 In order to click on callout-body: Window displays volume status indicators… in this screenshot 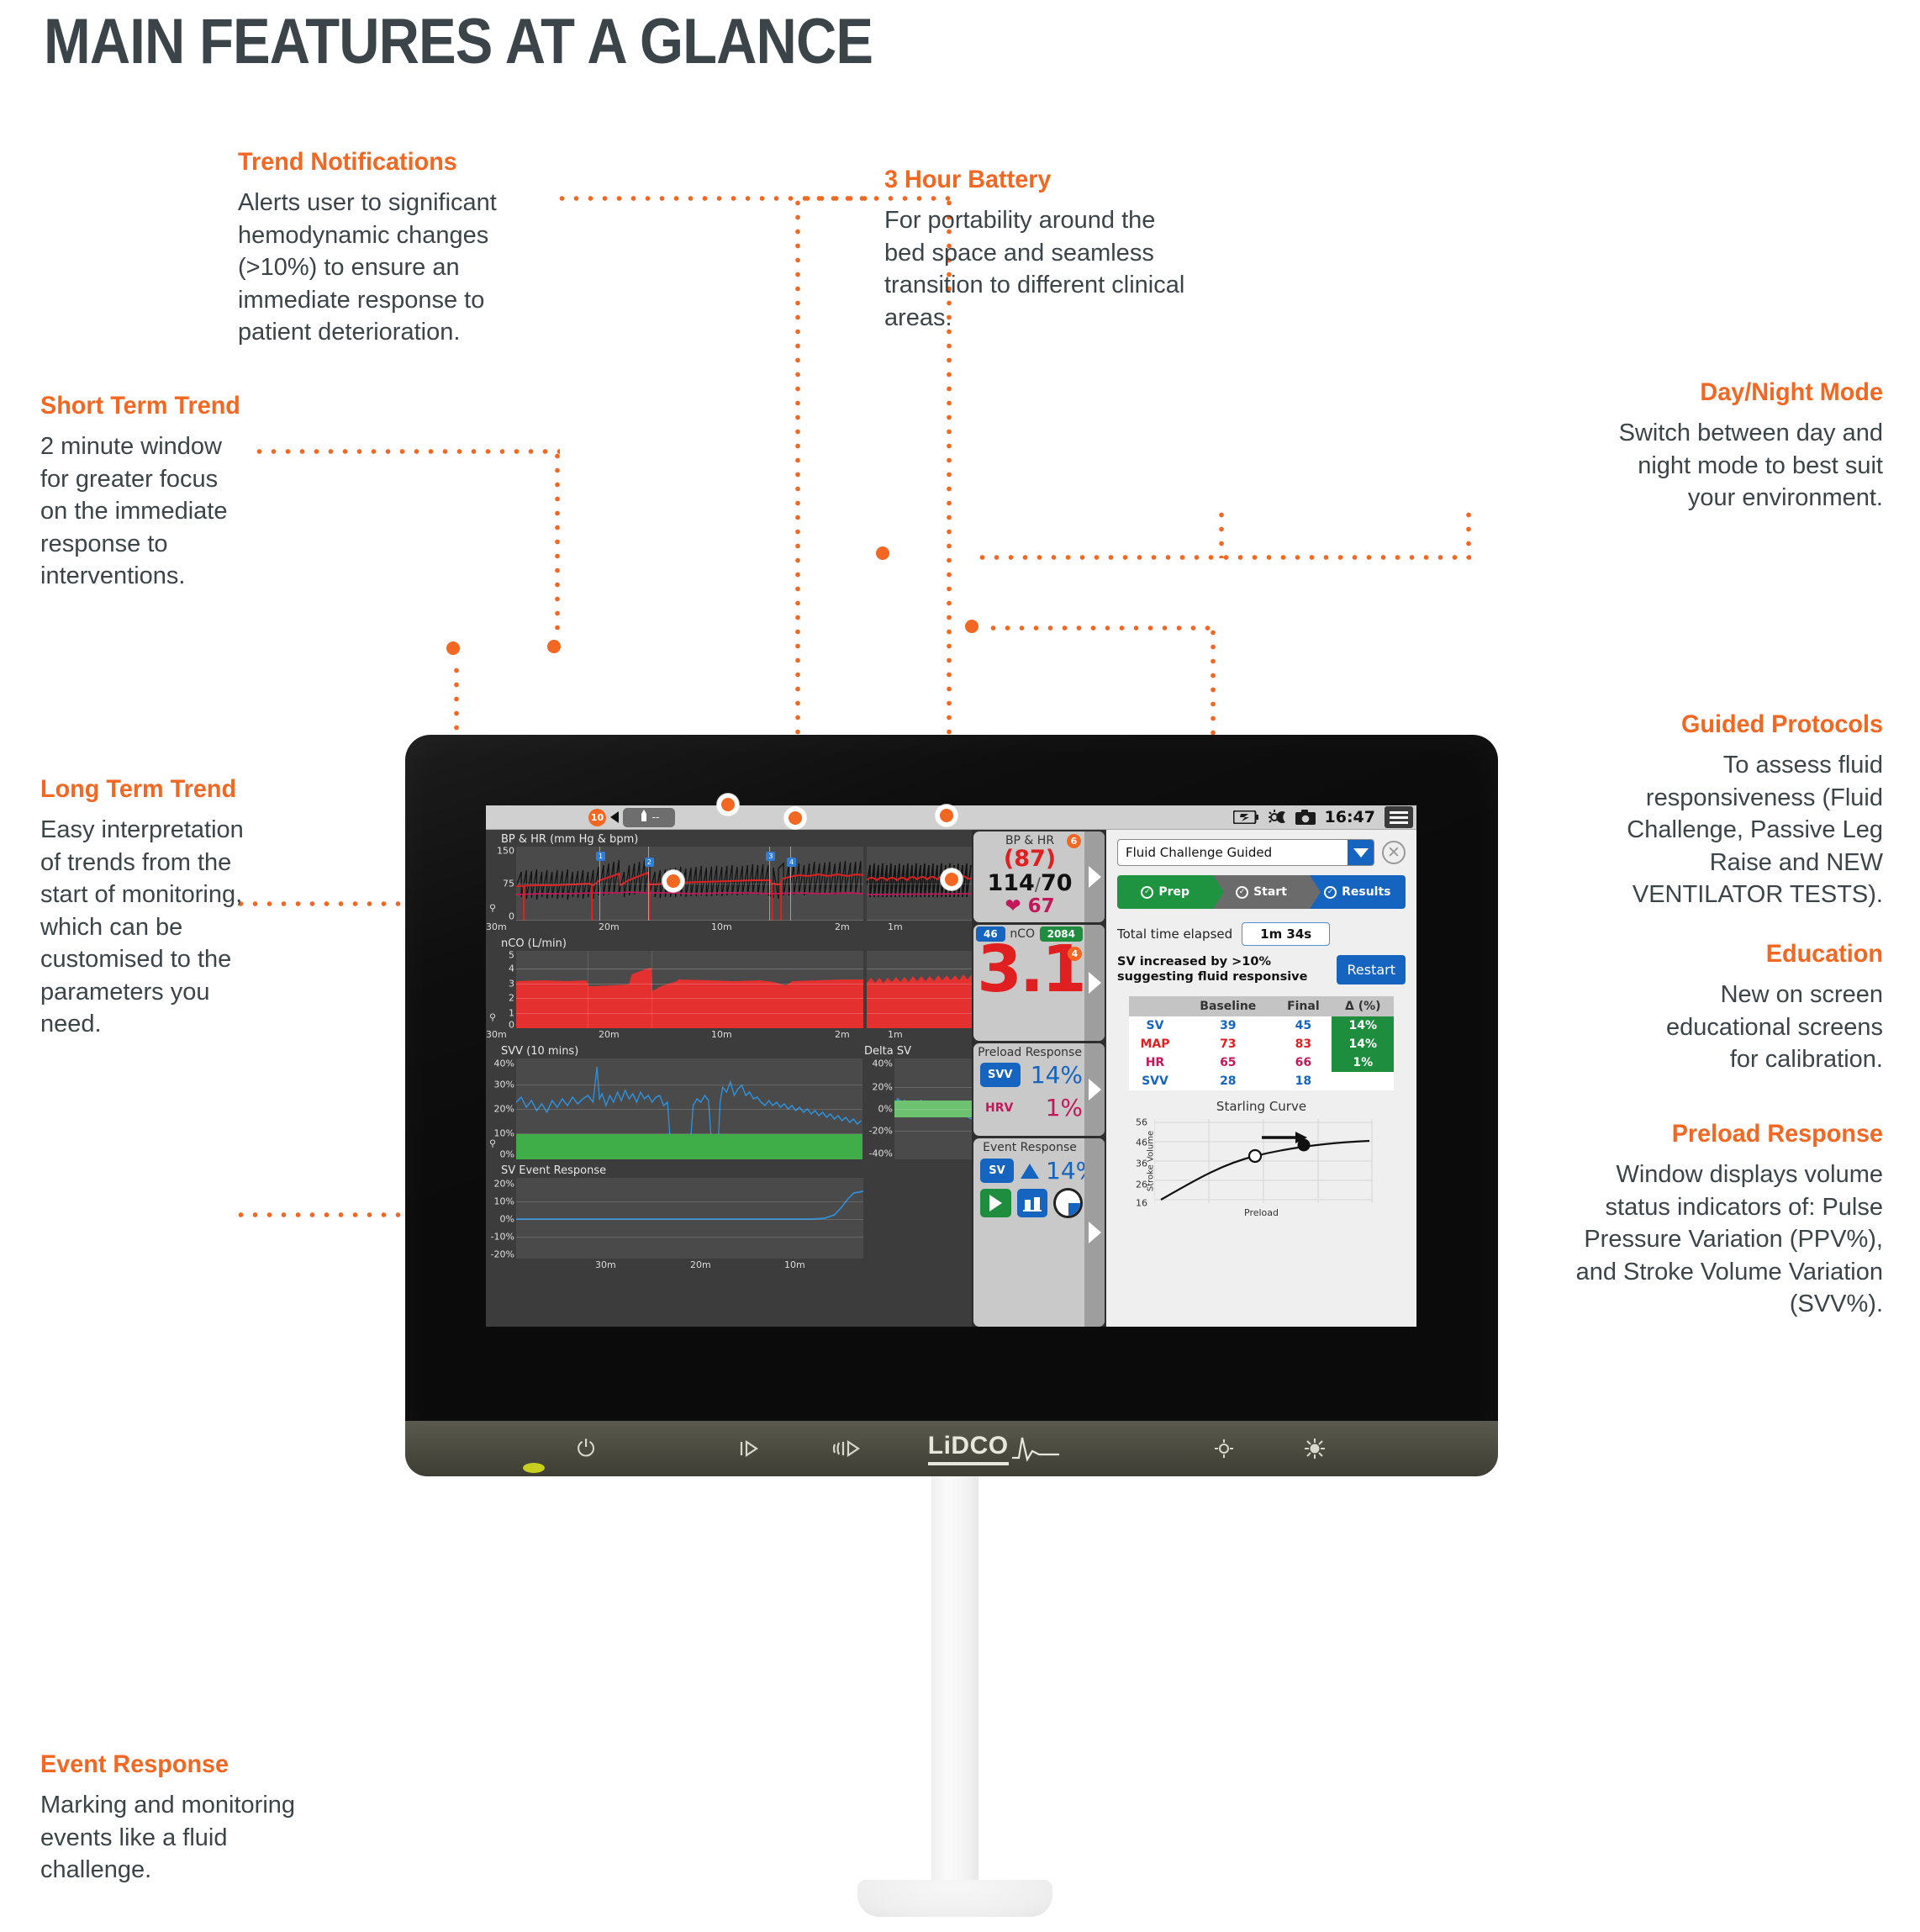, I will do `click(1729, 1239)`.